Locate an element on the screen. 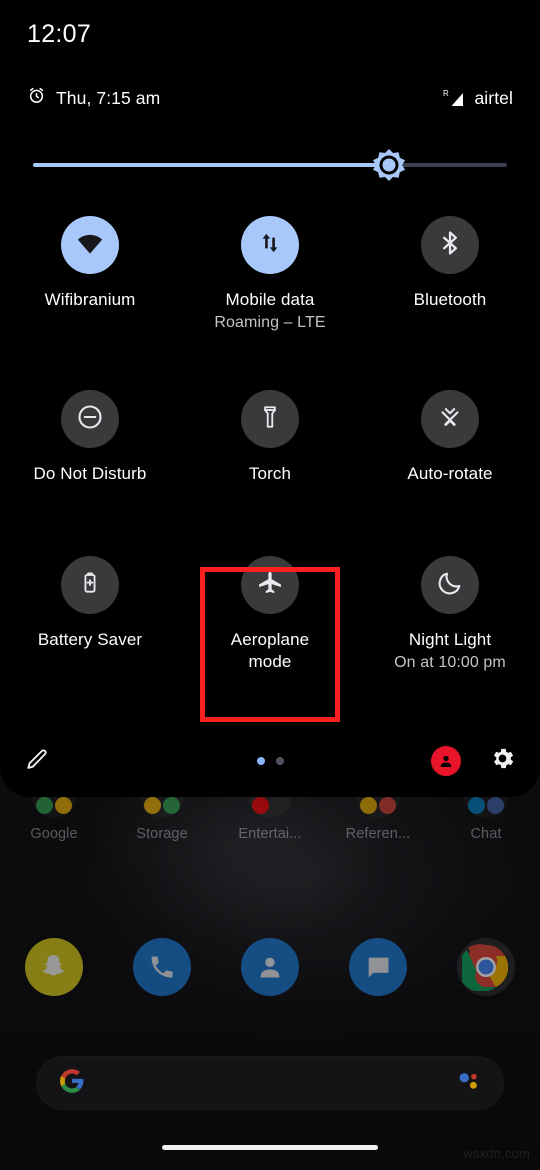  snapchat-icon is located at coordinates (54, 967).